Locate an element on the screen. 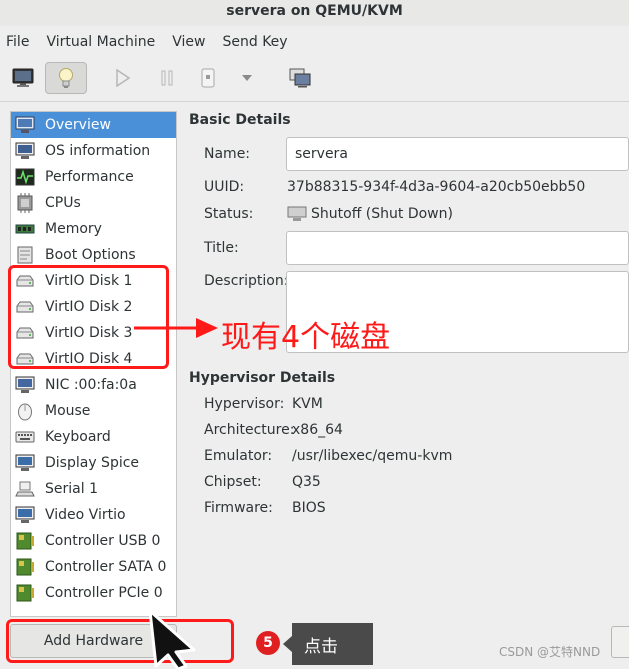 Image resolution: width=629 pixels, height=669 pixels. sidebar-item-label: Mouse is located at coordinates (68, 411).